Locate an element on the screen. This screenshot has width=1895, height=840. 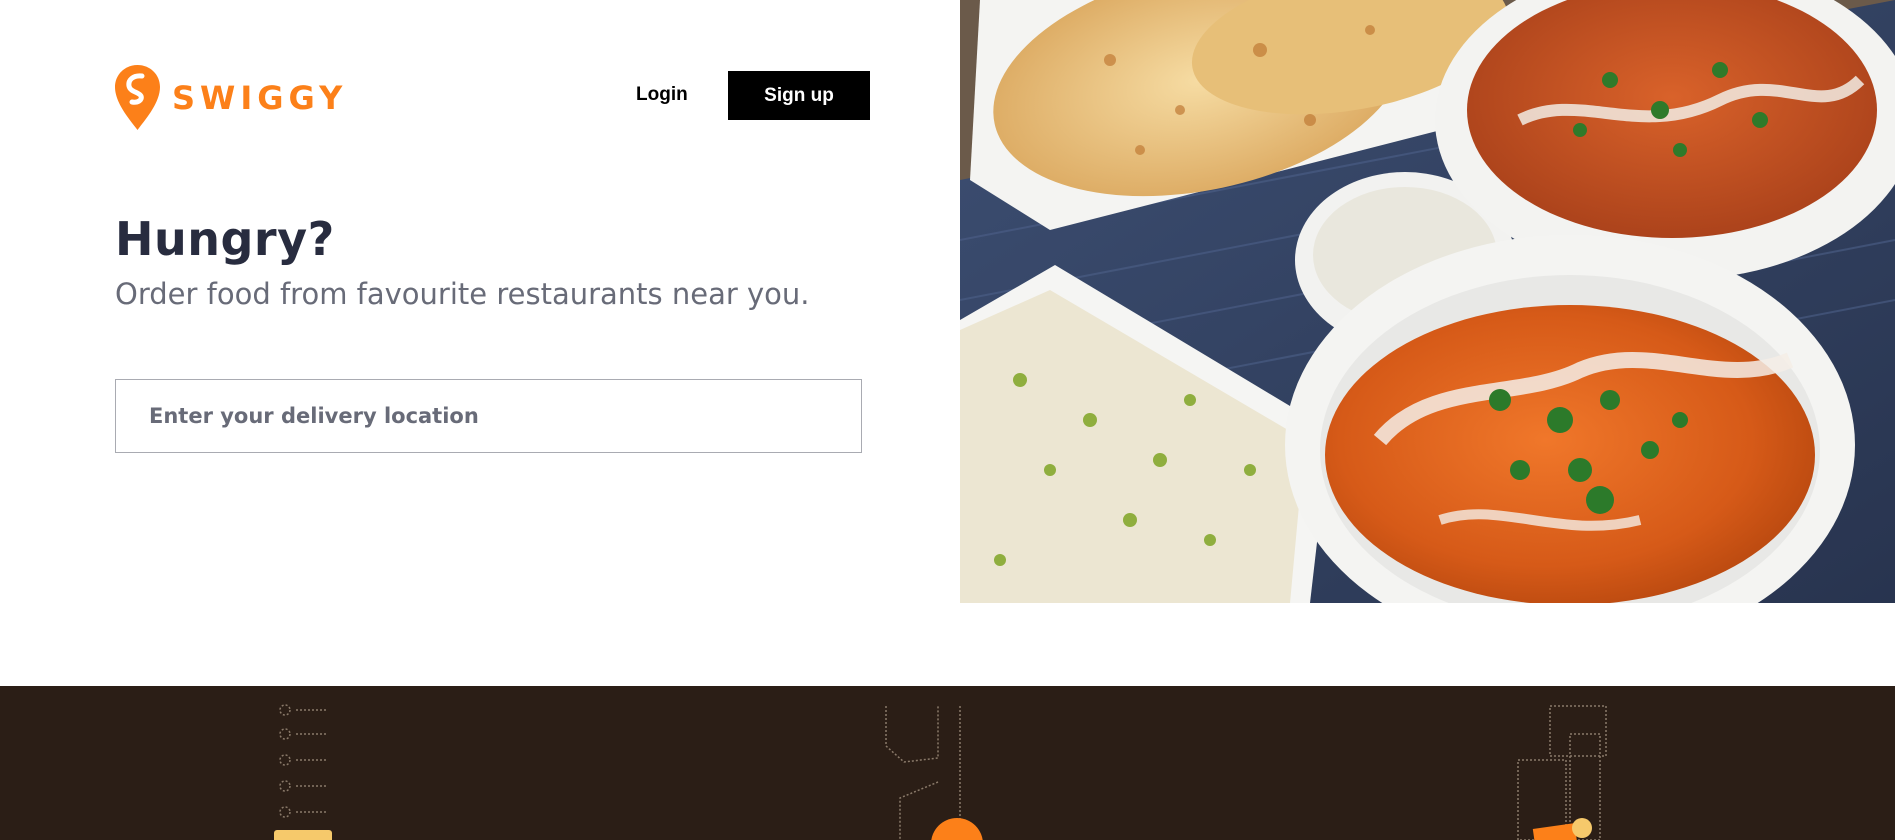
delivery-illustration-icon is located at coordinates (934, 773).